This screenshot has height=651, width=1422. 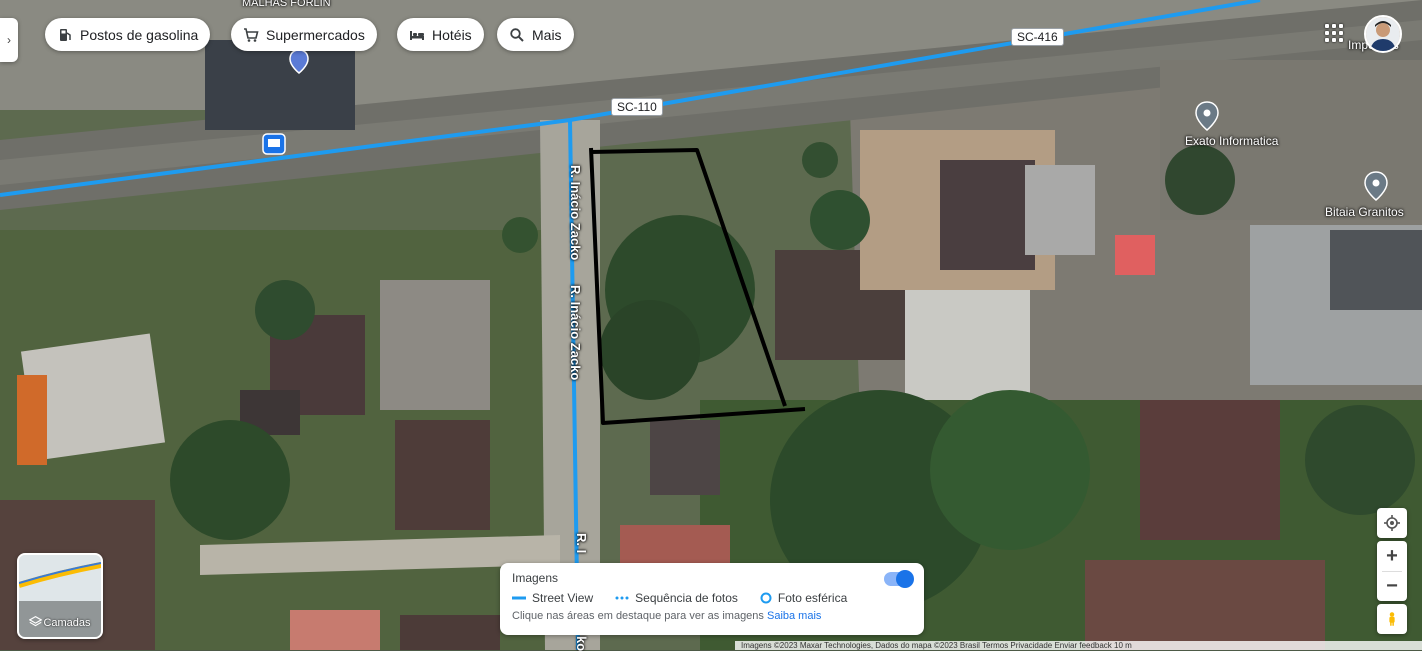 I want to click on imagery-toggle, so click(x=899, y=579).